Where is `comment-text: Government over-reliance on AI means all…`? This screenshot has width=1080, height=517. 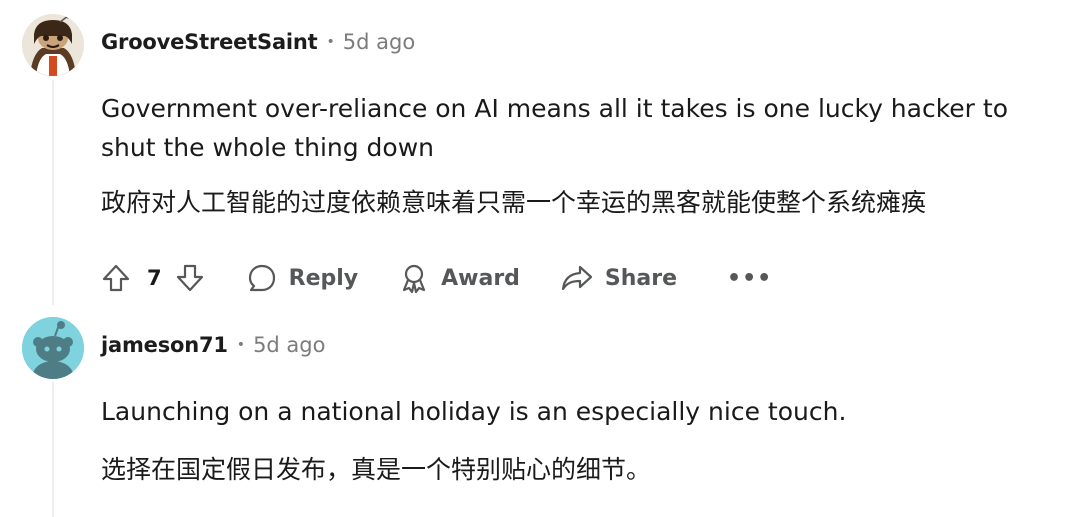
comment-text: Government over-reliance on AI means all… is located at coordinates (555, 128).